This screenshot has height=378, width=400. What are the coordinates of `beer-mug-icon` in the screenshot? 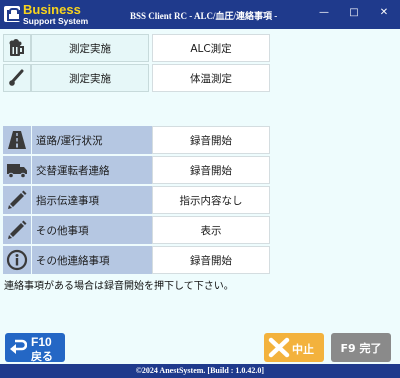 It's located at (17, 48).